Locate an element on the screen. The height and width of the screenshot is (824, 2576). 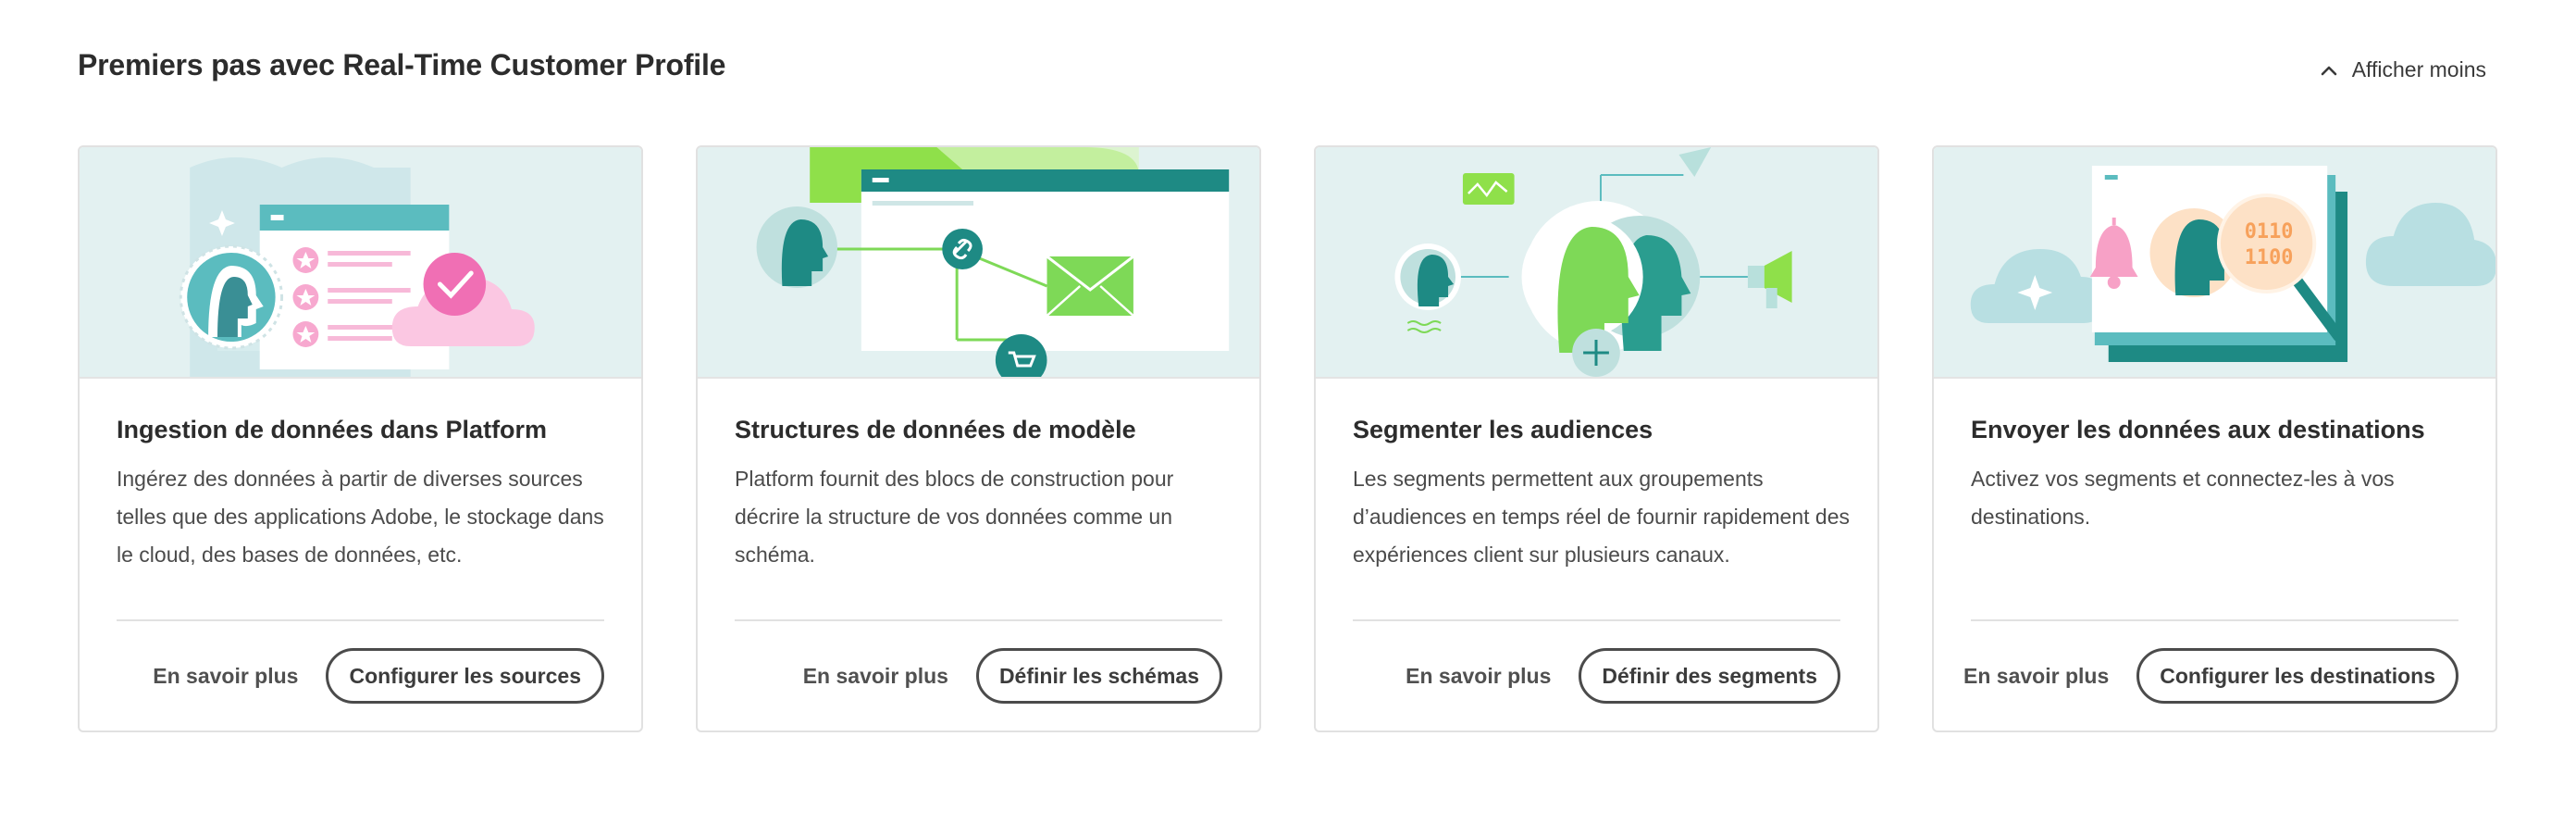
binary-top-text: 0110 is located at coordinates (2270, 231).